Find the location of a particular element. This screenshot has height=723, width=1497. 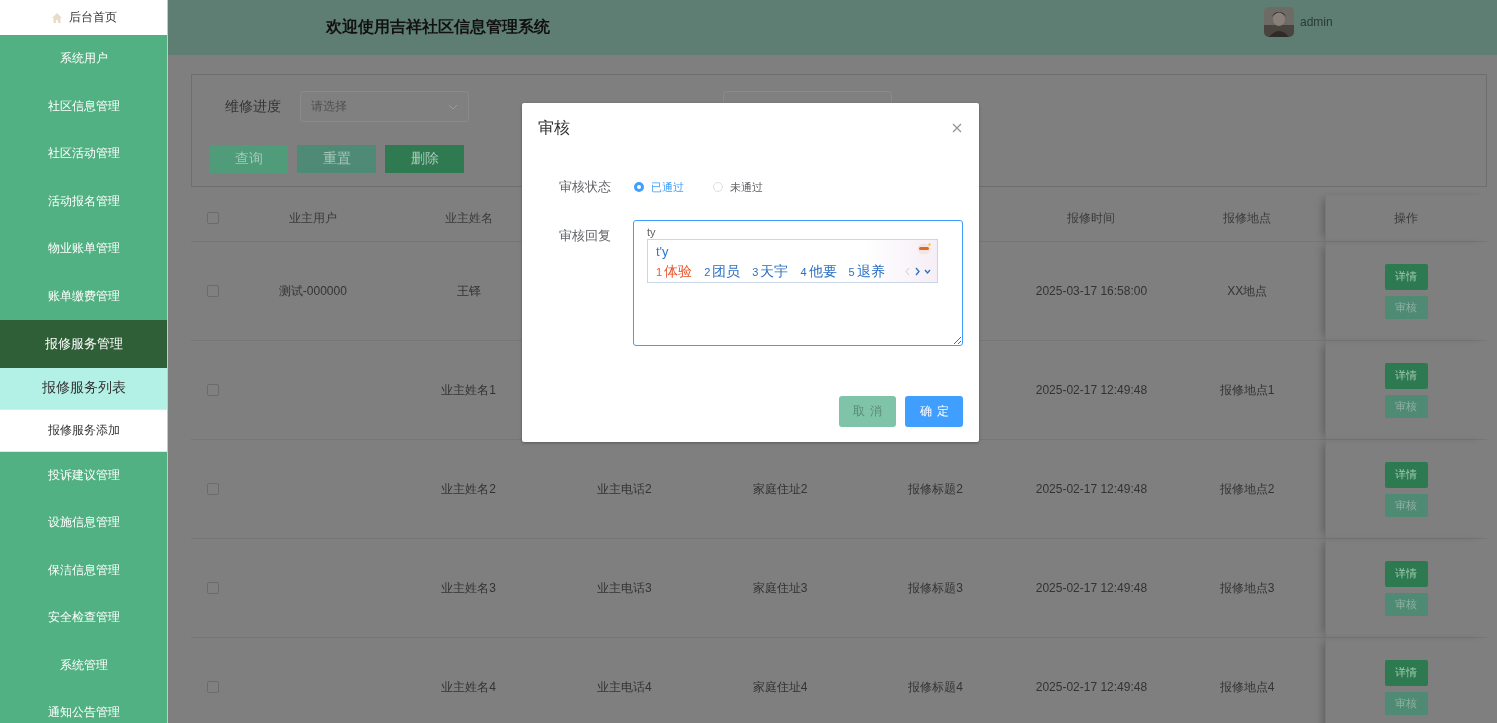

filter-label: 维修进度 is located at coordinates (253, 106).